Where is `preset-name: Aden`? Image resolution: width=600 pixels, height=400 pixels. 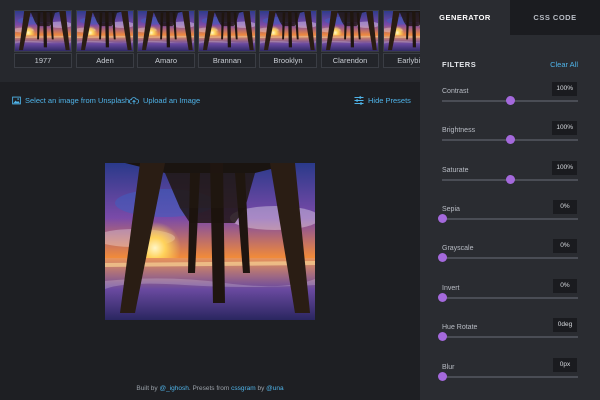 preset-name: Aden is located at coordinates (105, 60).